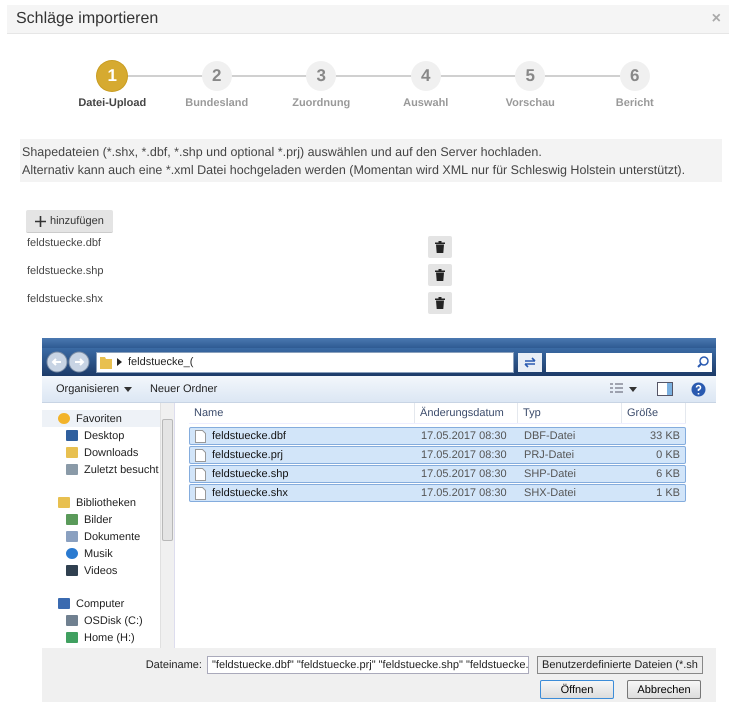 This screenshot has height=702, width=732. What do you see at coordinates (87, 389) in the screenshot?
I see `toolbar-button: Organisieren` at bounding box center [87, 389].